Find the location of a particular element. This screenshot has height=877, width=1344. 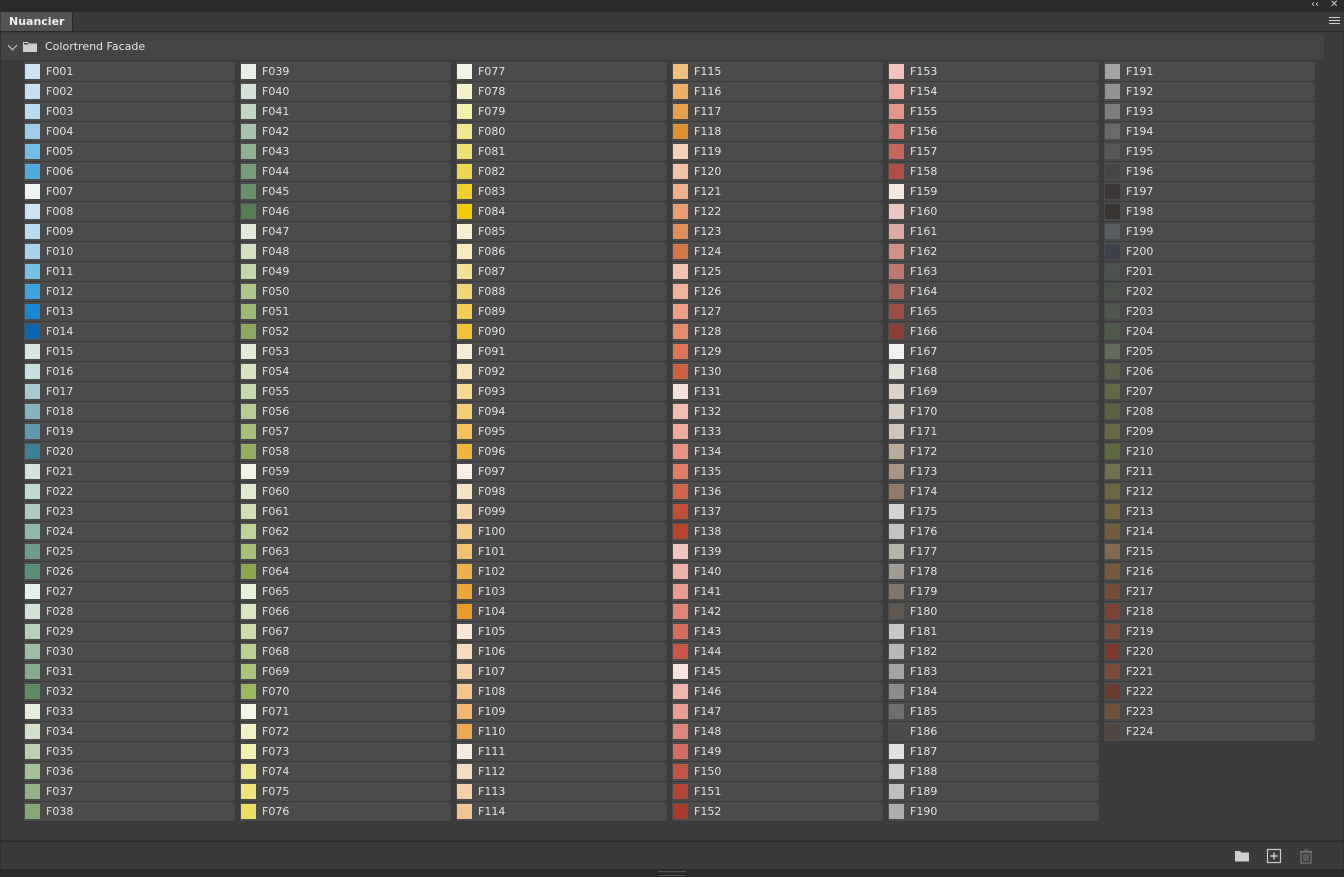

swatch-item: F178 is located at coordinates (993, 572).